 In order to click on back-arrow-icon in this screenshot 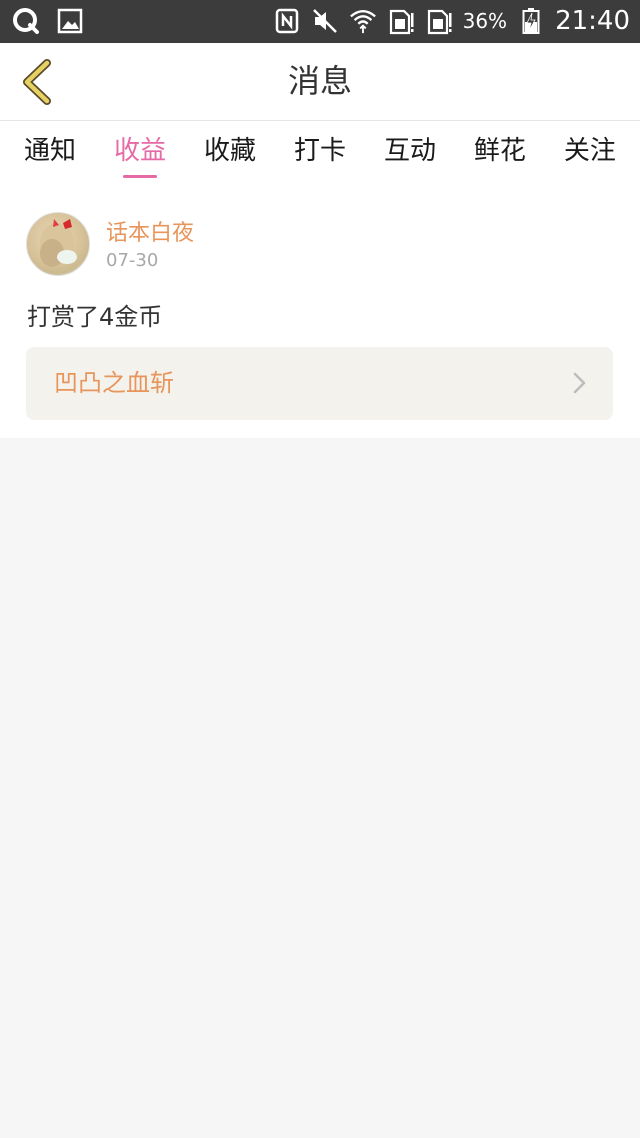, I will do `click(37, 82)`.